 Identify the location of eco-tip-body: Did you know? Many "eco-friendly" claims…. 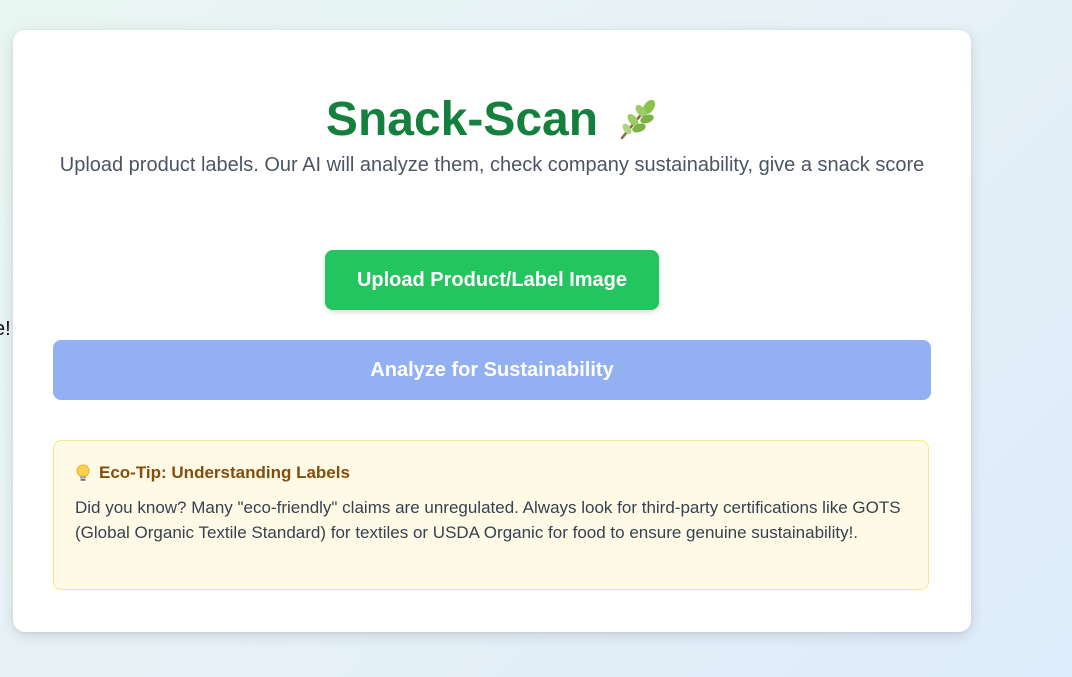
(488, 520).